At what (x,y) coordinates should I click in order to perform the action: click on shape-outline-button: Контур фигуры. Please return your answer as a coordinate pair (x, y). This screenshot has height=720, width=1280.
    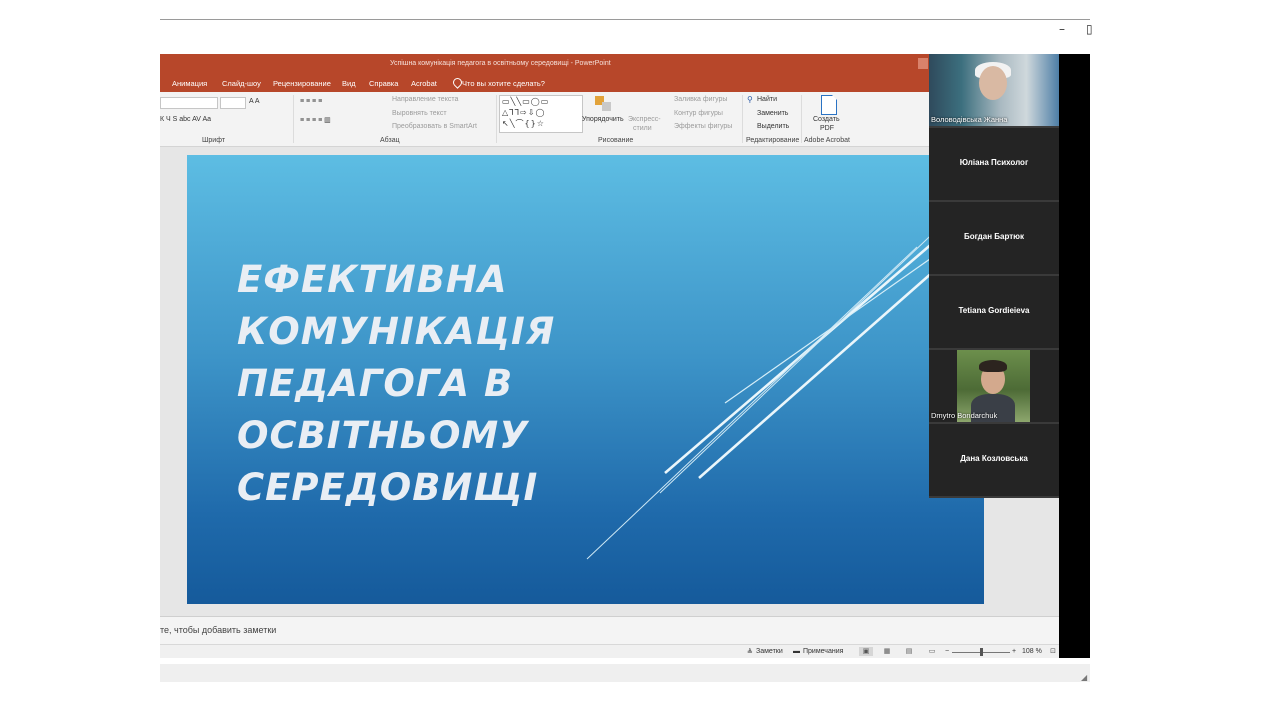
    Looking at the image, I should click on (698, 113).